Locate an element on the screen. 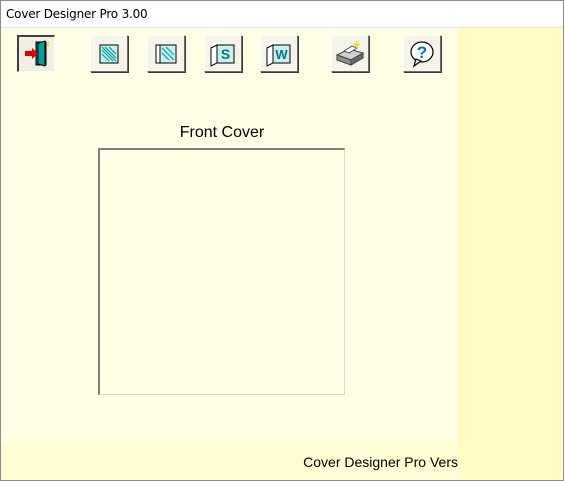 The image size is (564, 481). printer-icon is located at coordinates (350, 53).